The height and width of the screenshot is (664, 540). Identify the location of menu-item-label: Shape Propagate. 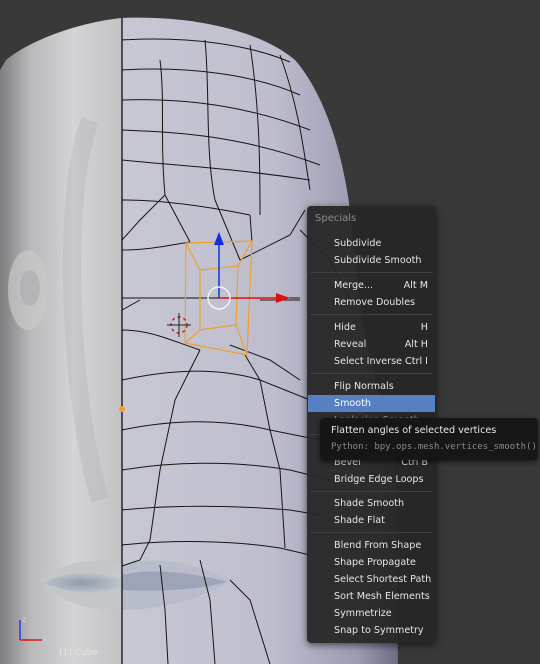
(375, 562).